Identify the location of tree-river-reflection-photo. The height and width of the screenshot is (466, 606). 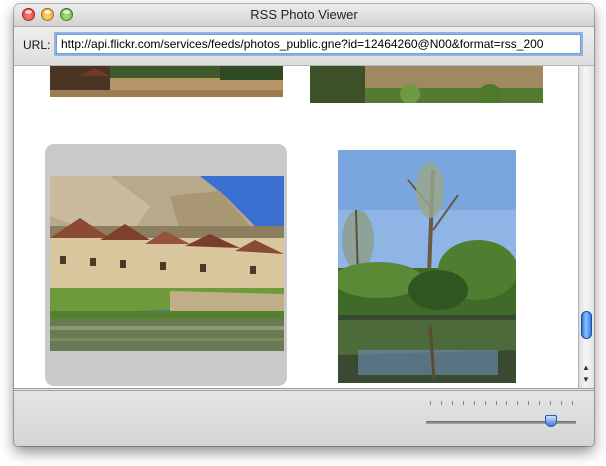
(427, 266).